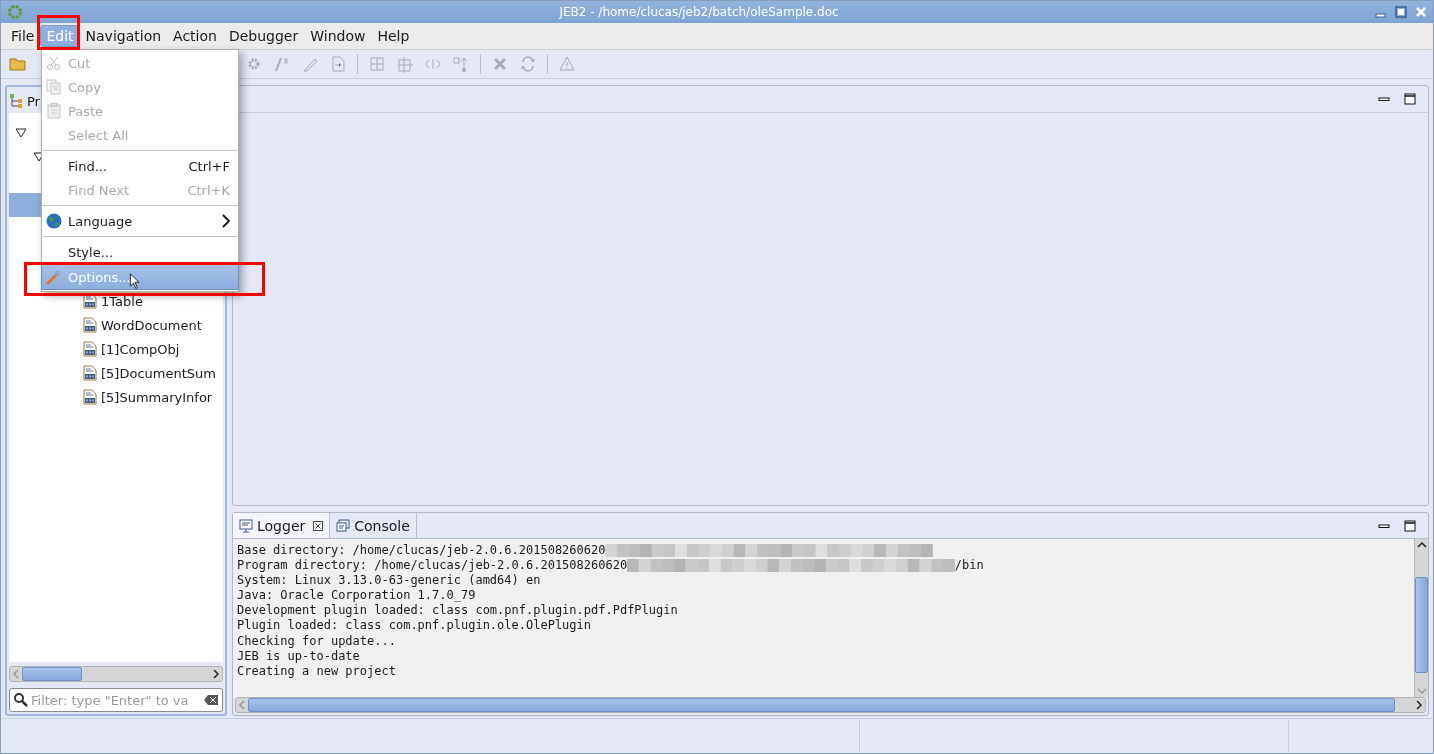 The image size is (1434, 754). Describe the element at coordinates (54, 63) in the screenshot. I see `scissors-icon` at that location.